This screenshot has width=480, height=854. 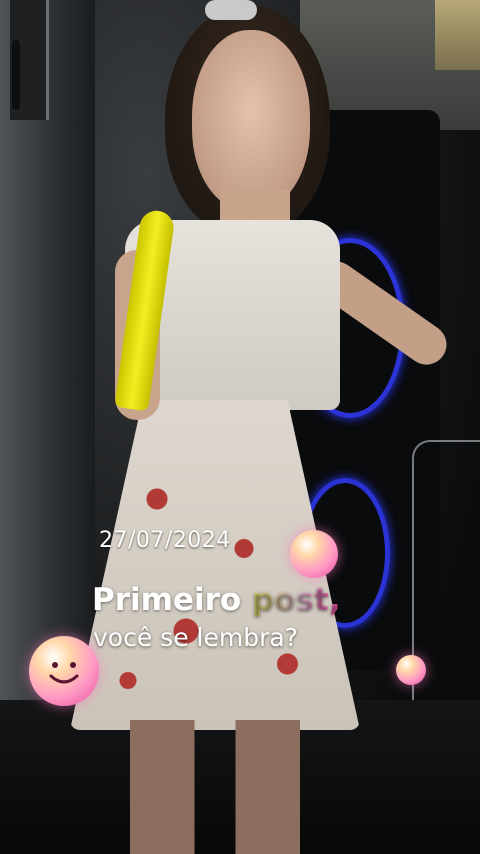 What do you see at coordinates (446, 591) in the screenshot?
I see `cable` at bounding box center [446, 591].